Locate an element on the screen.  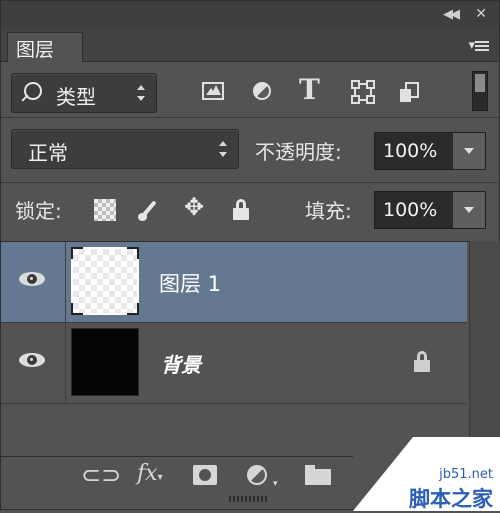
layer-name: 图层 1 is located at coordinates (190, 283).